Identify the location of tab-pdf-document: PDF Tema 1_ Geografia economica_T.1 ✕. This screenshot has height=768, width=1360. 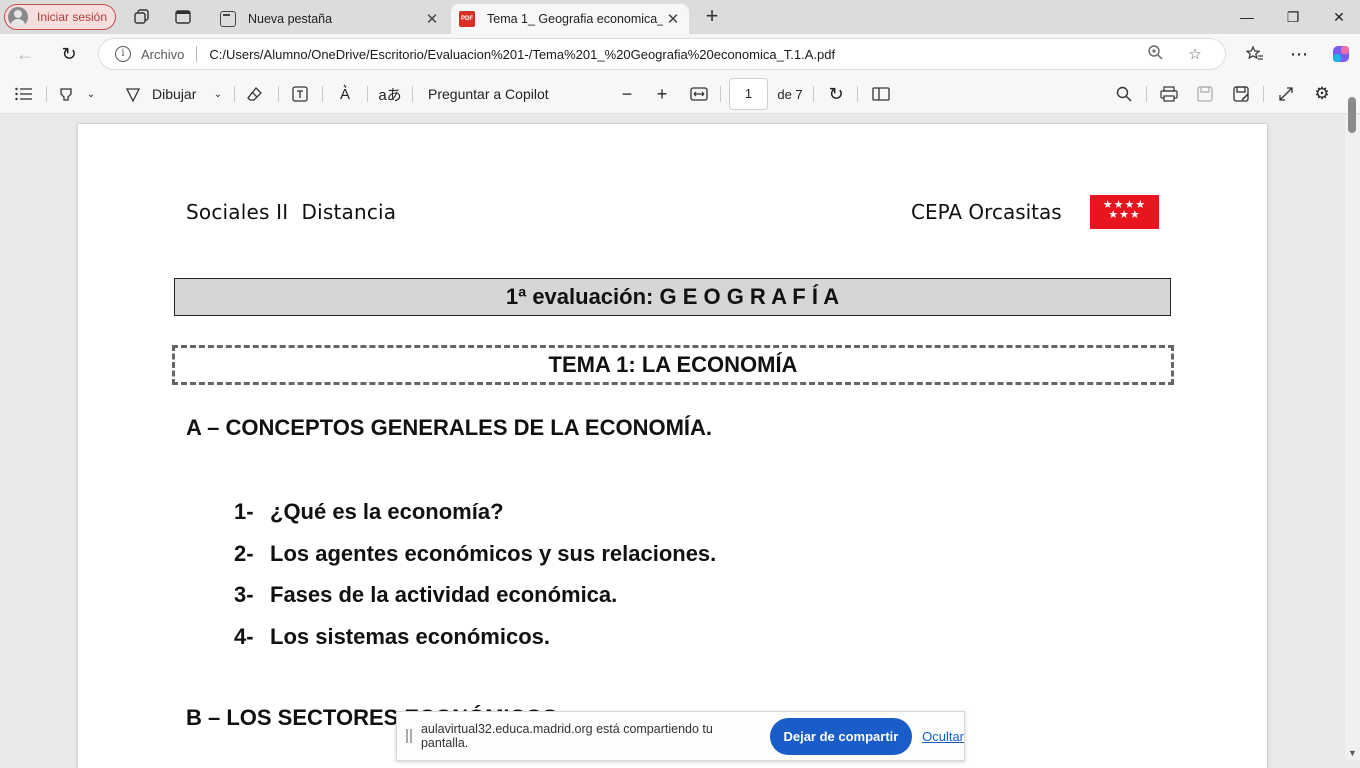
(570, 19).